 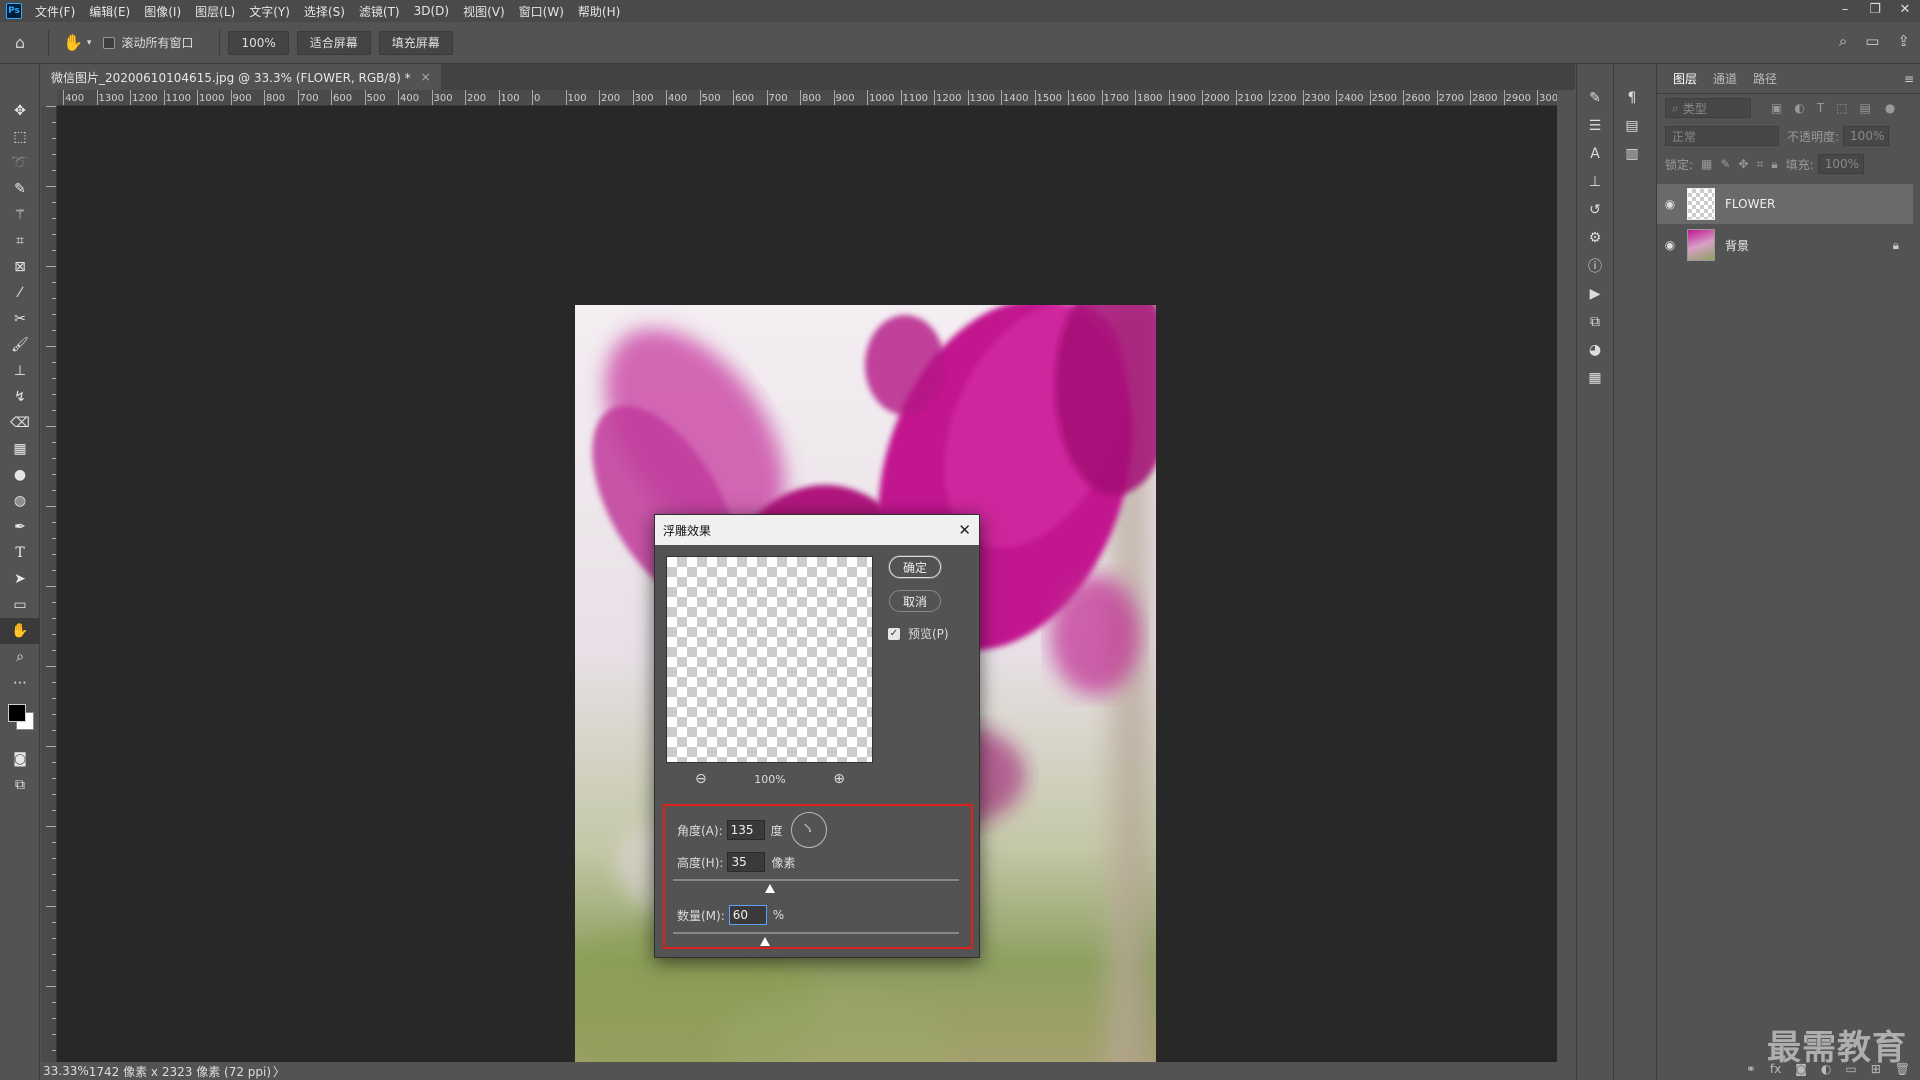 What do you see at coordinates (20, 605) in the screenshot?
I see `rectangle-tool-icon: ▭` at bounding box center [20, 605].